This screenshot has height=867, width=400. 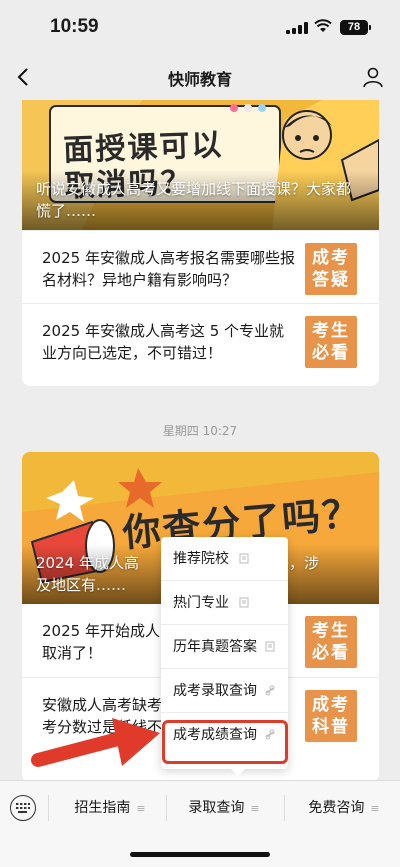 I want to click on highlight-box-score-query, so click(x=225, y=742).